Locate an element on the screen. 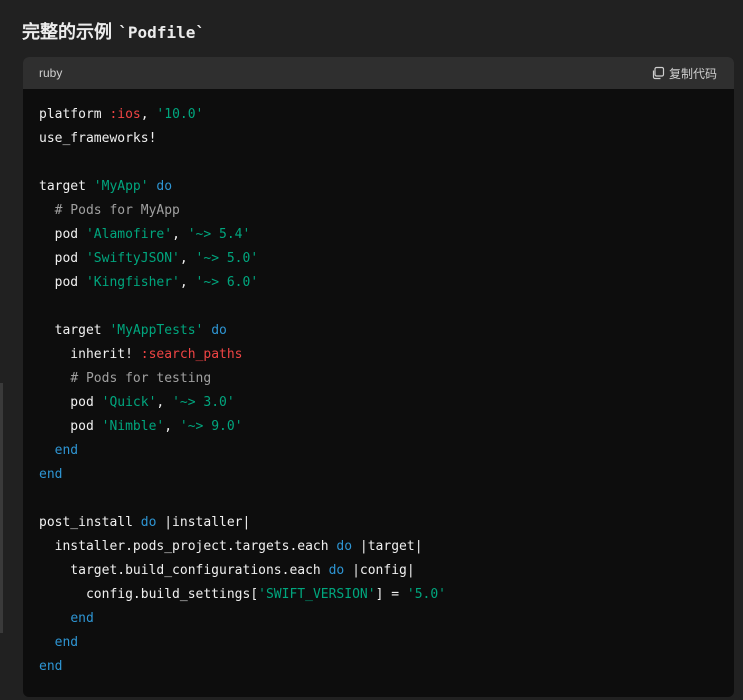 Image resolution: width=743 pixels, height=700 pixels. code-token-str: '10.0' is located at coordinates (180, 114).